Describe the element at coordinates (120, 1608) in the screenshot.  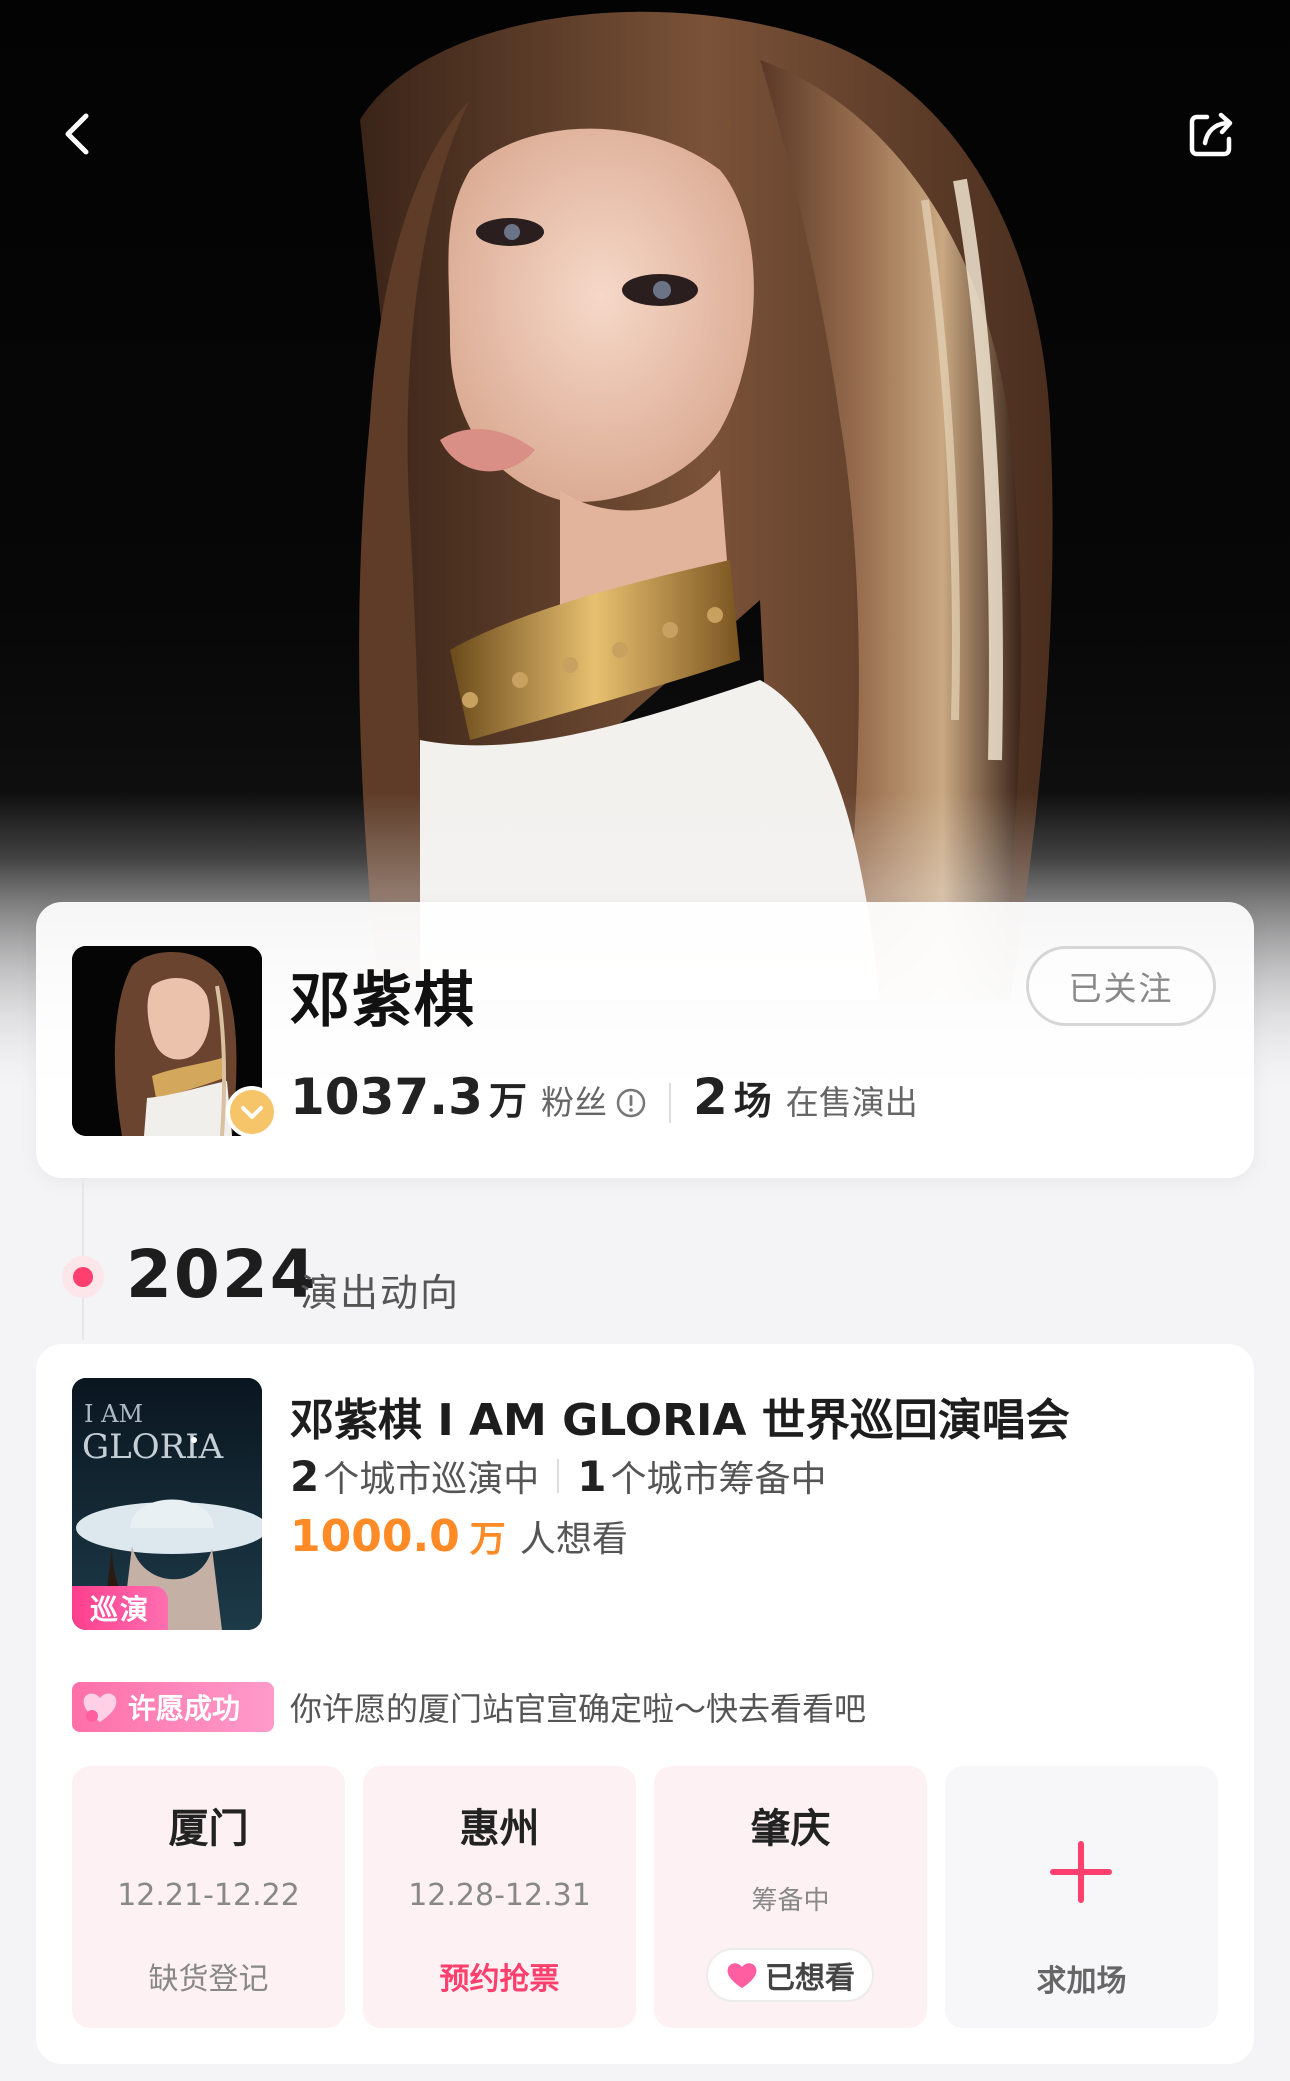
I see `tour-tag: 巡演` at that location.